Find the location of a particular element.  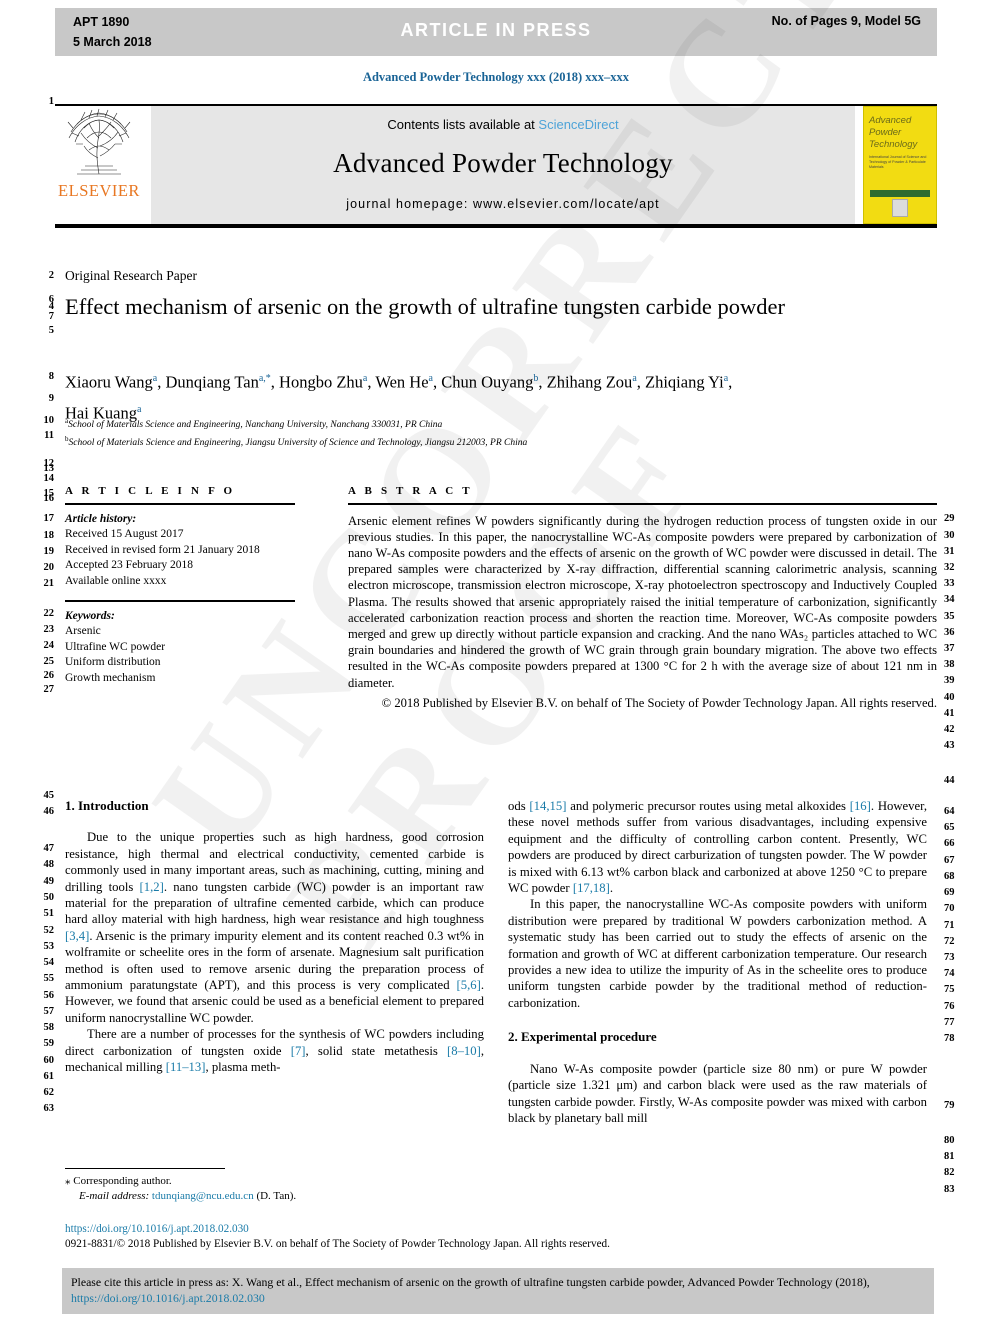

contents-prefix: Contents lists available at is located at coordinates (463, 124).